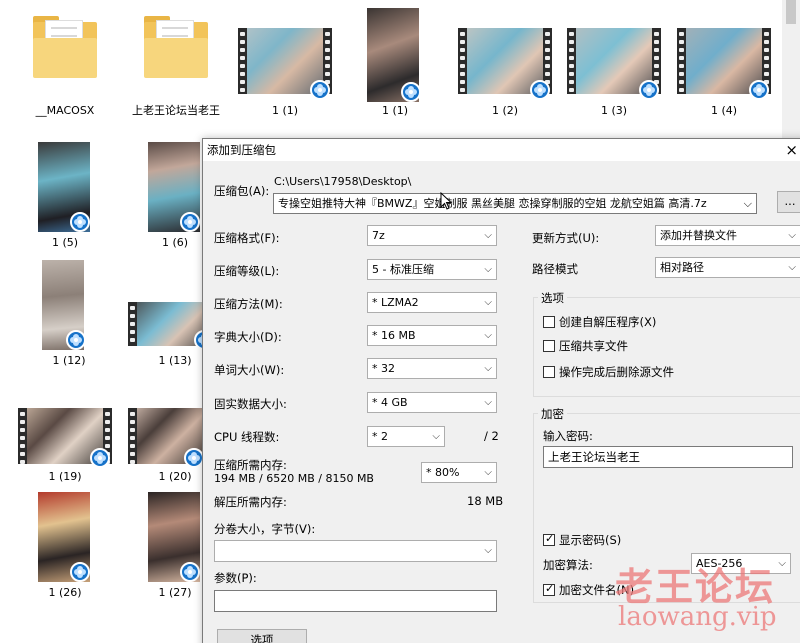  What do you see at coordinates (406, 436) in the screenshot?
I see `cpu-select: * 2 ⌵` at bounding box center [406, 436].